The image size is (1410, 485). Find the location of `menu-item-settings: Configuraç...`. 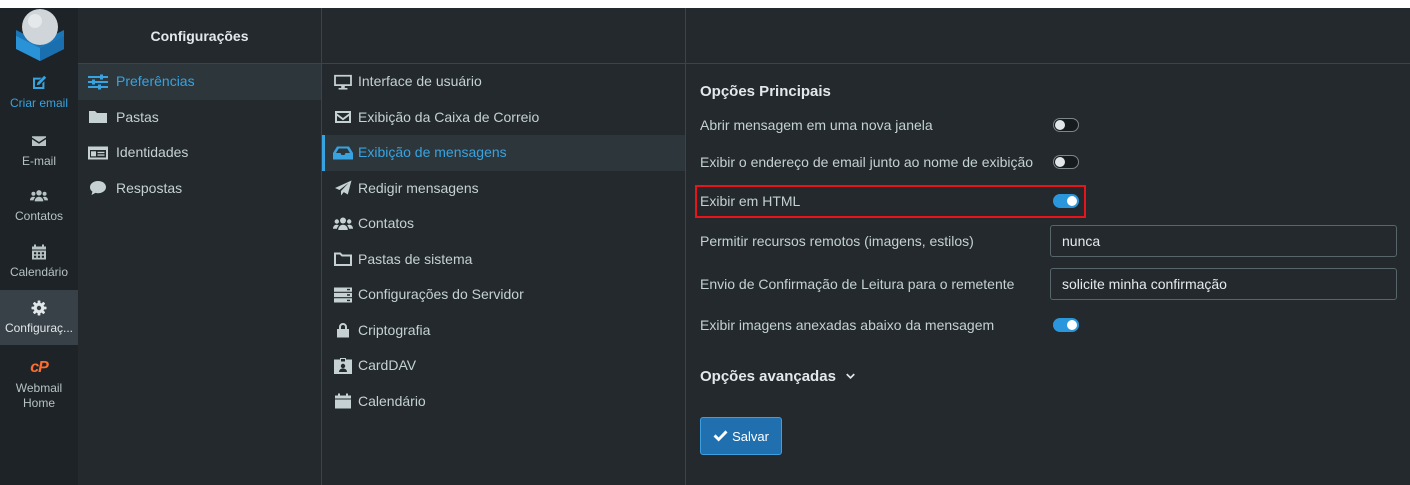

menu-item-settings: Configuraç... is located at coordinates (39, 317).